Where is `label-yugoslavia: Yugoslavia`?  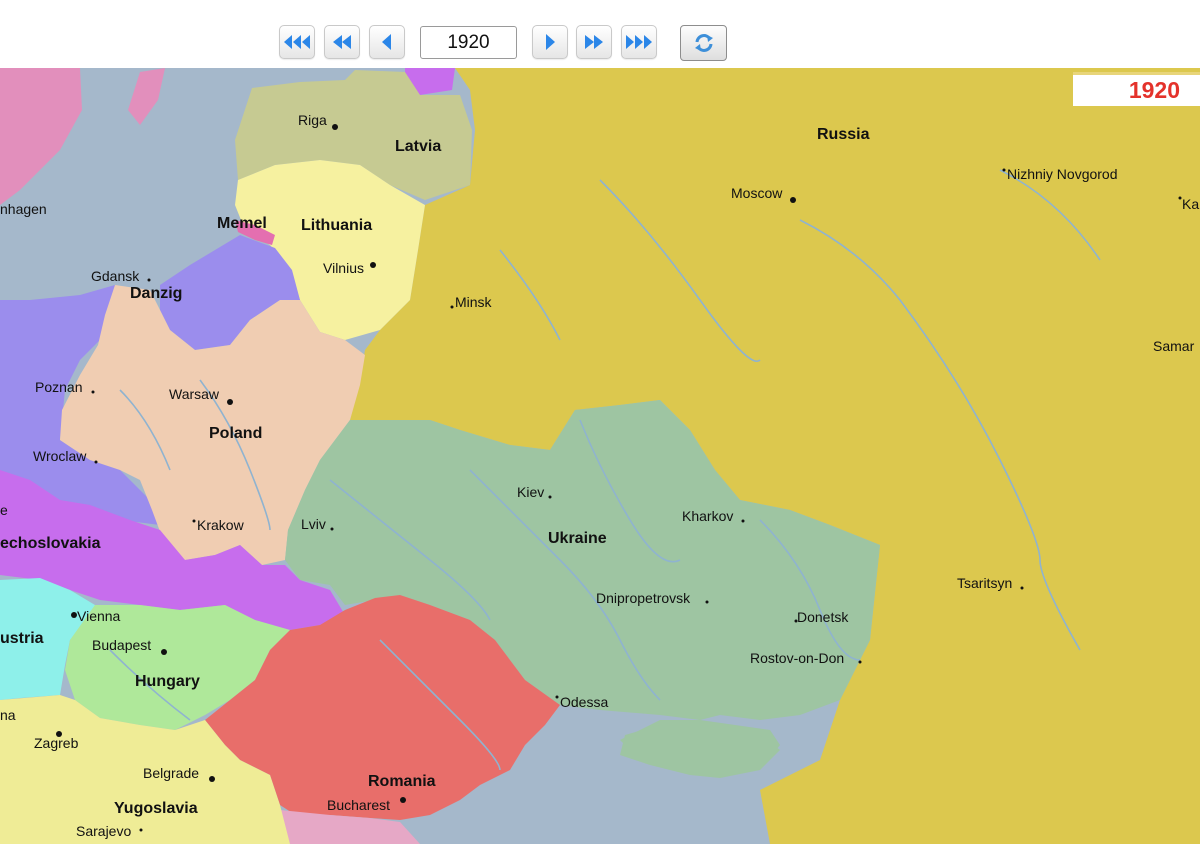 label-yugoslavia: Yugoslavia is located at coordinates (156, 808).